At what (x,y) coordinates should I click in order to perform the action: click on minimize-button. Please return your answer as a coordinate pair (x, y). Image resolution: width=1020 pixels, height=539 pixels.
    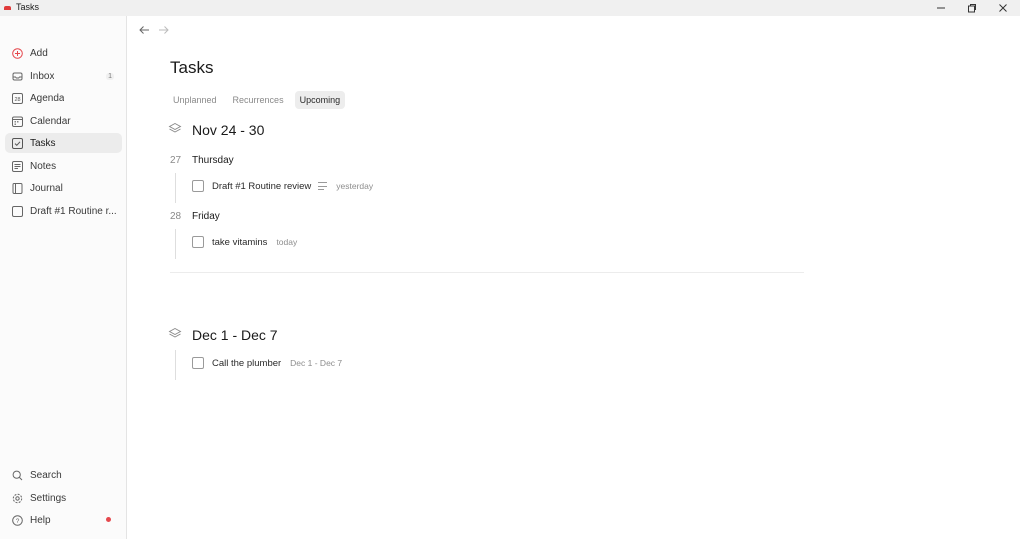
    Looking at the image, I should click on (941, 8).